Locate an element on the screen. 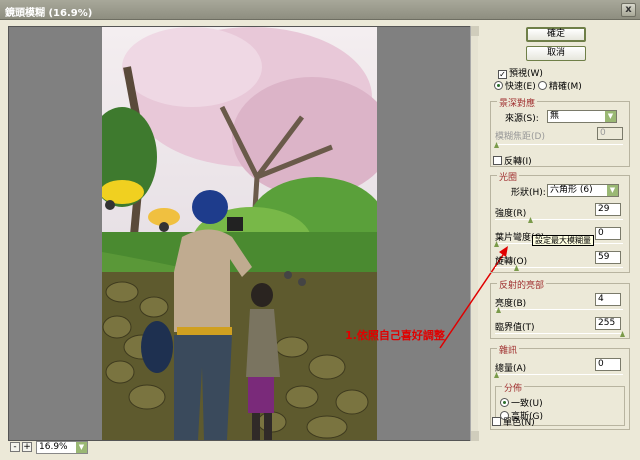 Image resolution: width=640 pixels, height=460 pixels. depth-map-title: 景深對應 is located at coordinates (517, 102).